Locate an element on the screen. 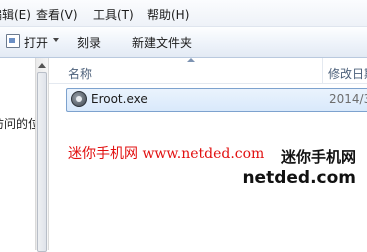 The image size is (367, 252). file-date: 2014/3 is located at coordinates (348, 99).